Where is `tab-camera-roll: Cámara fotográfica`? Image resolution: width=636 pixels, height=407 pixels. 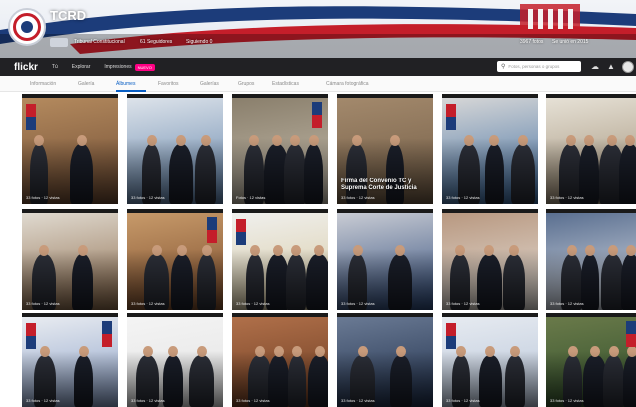
tab-camera-roll: Cámara fotográfica is located at coordinates (347, 84).